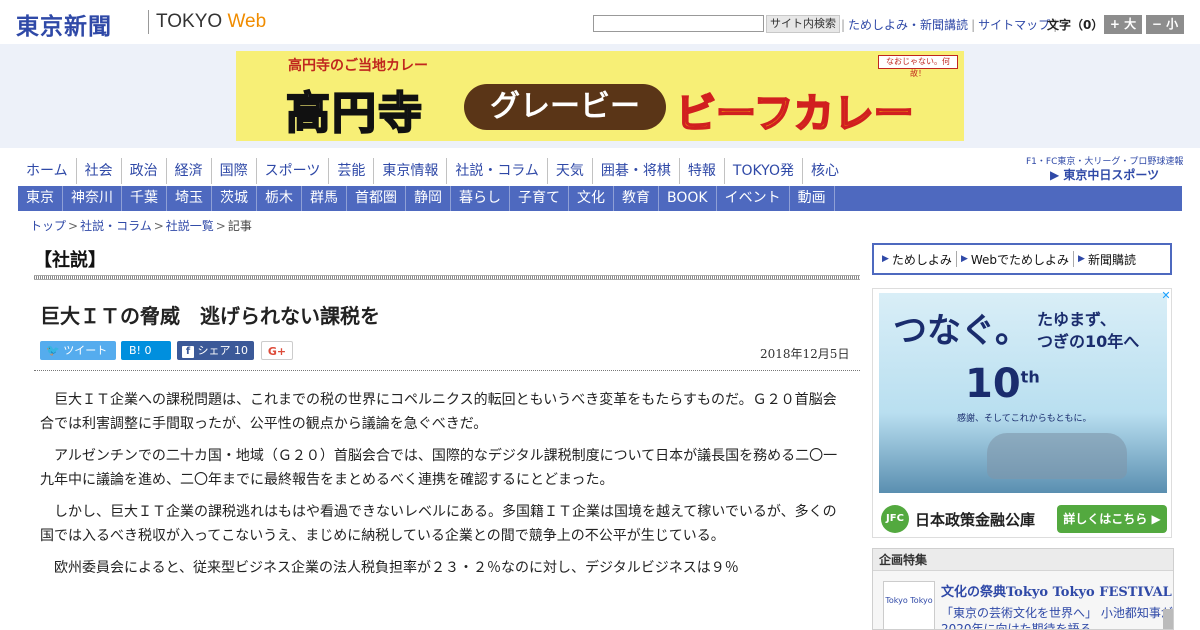  I want to click on section-label: 【社説】, so click(70, 260).